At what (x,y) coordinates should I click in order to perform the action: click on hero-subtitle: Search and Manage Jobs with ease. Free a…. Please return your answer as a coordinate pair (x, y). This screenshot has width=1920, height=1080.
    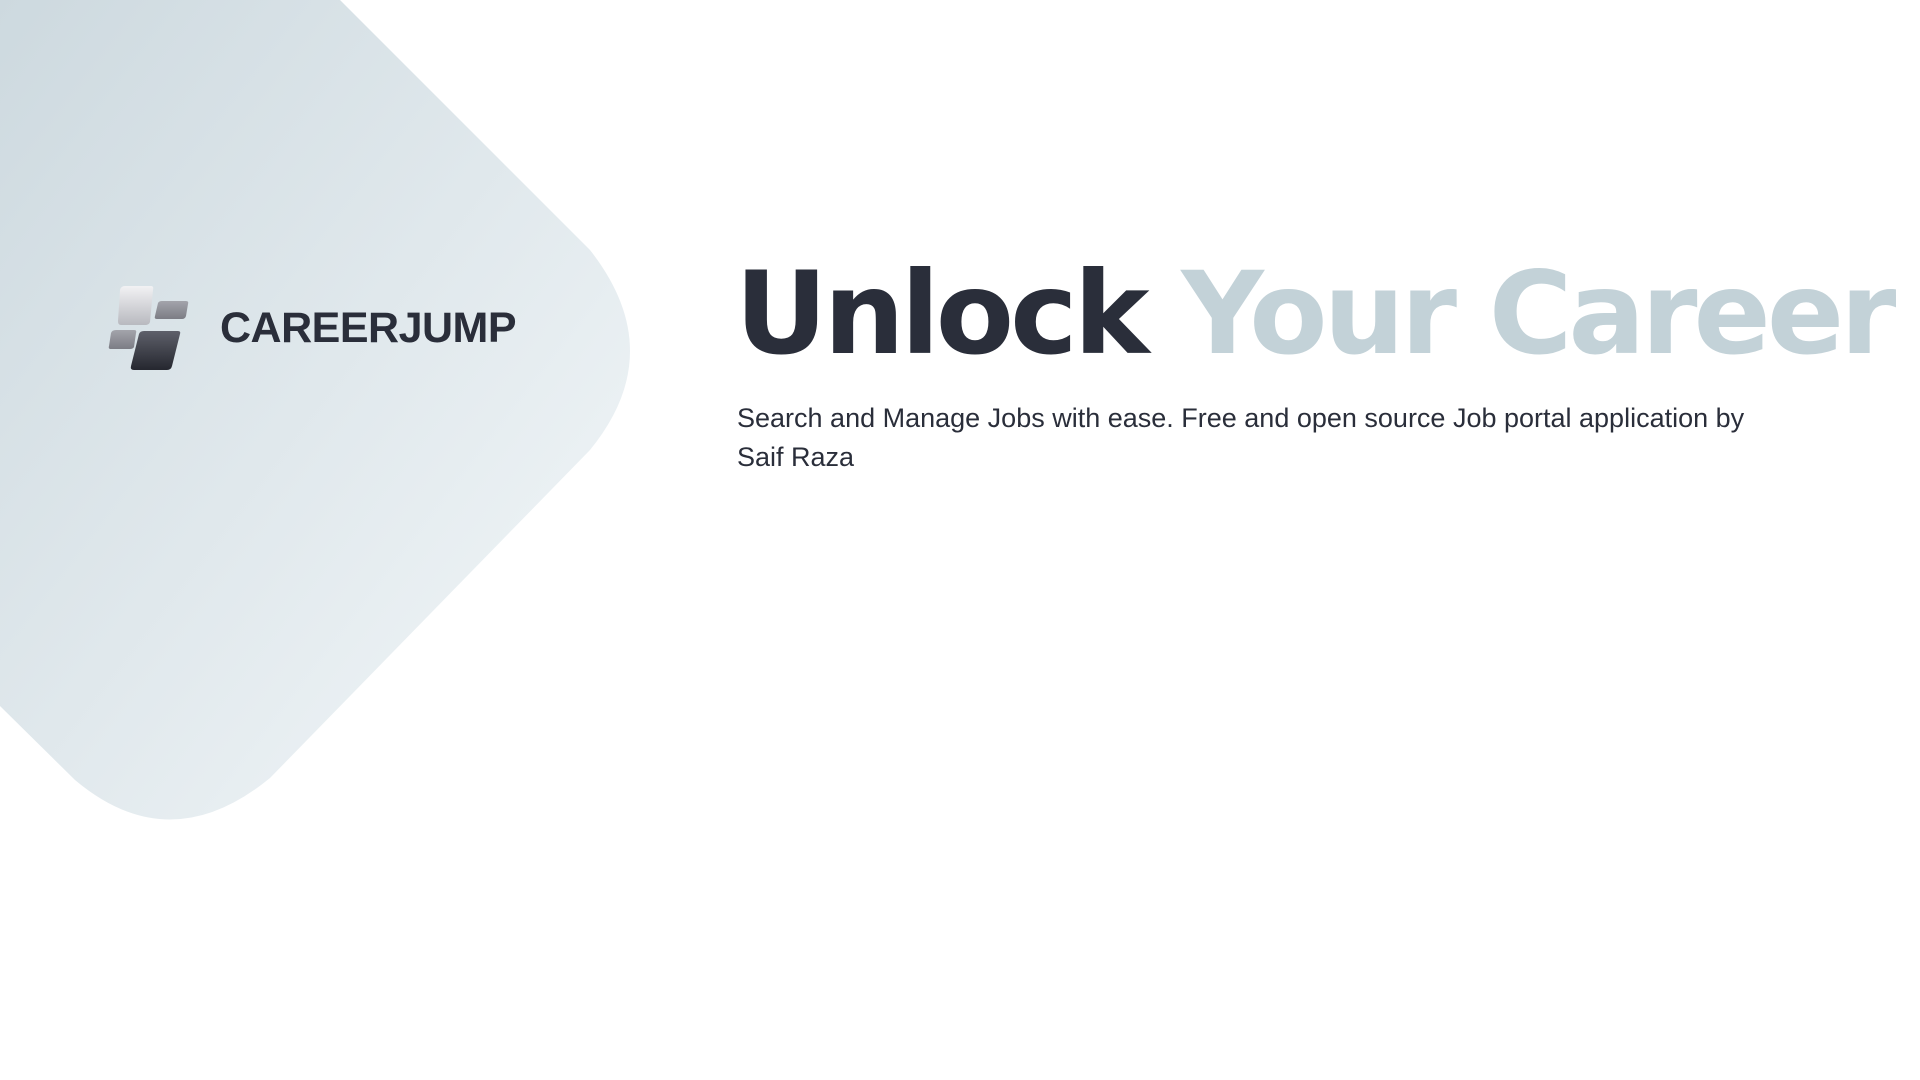
    Looking at the image, I should click on (1241, 438).